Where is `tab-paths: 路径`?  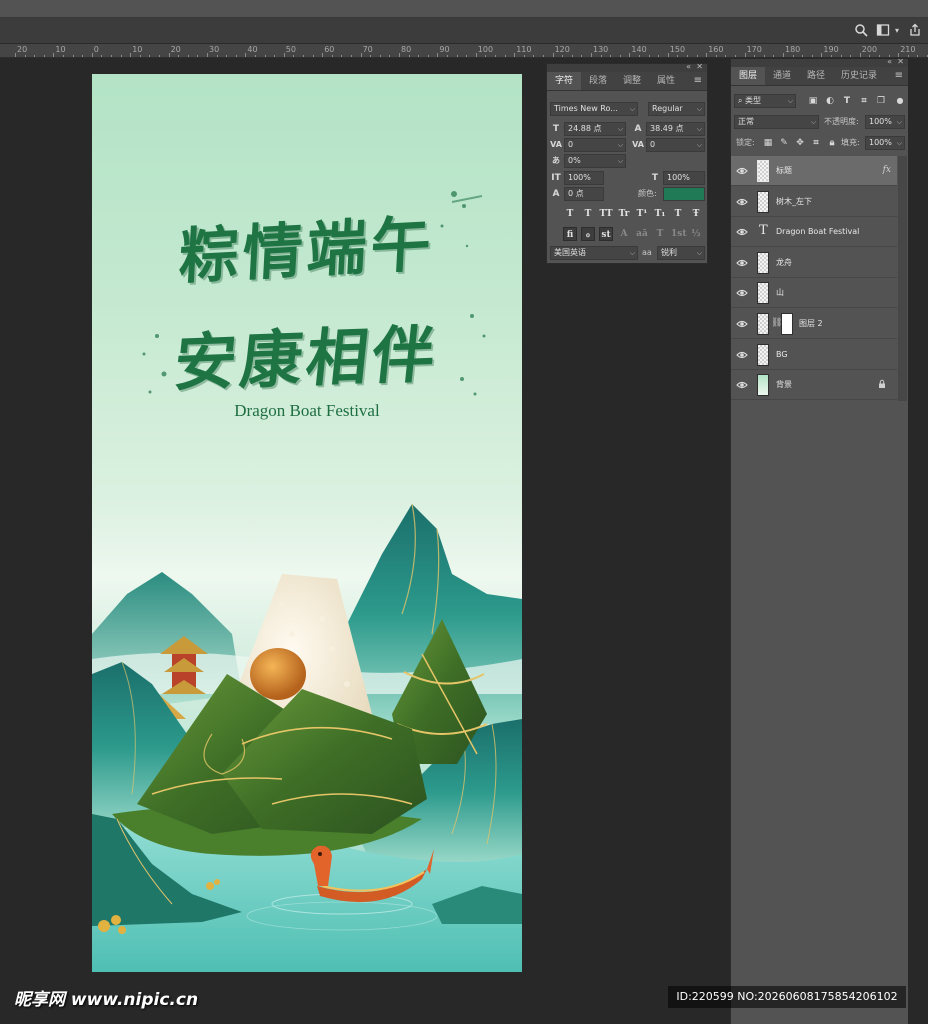
tab-paths: 路径 is located at coordinates (816, 76).